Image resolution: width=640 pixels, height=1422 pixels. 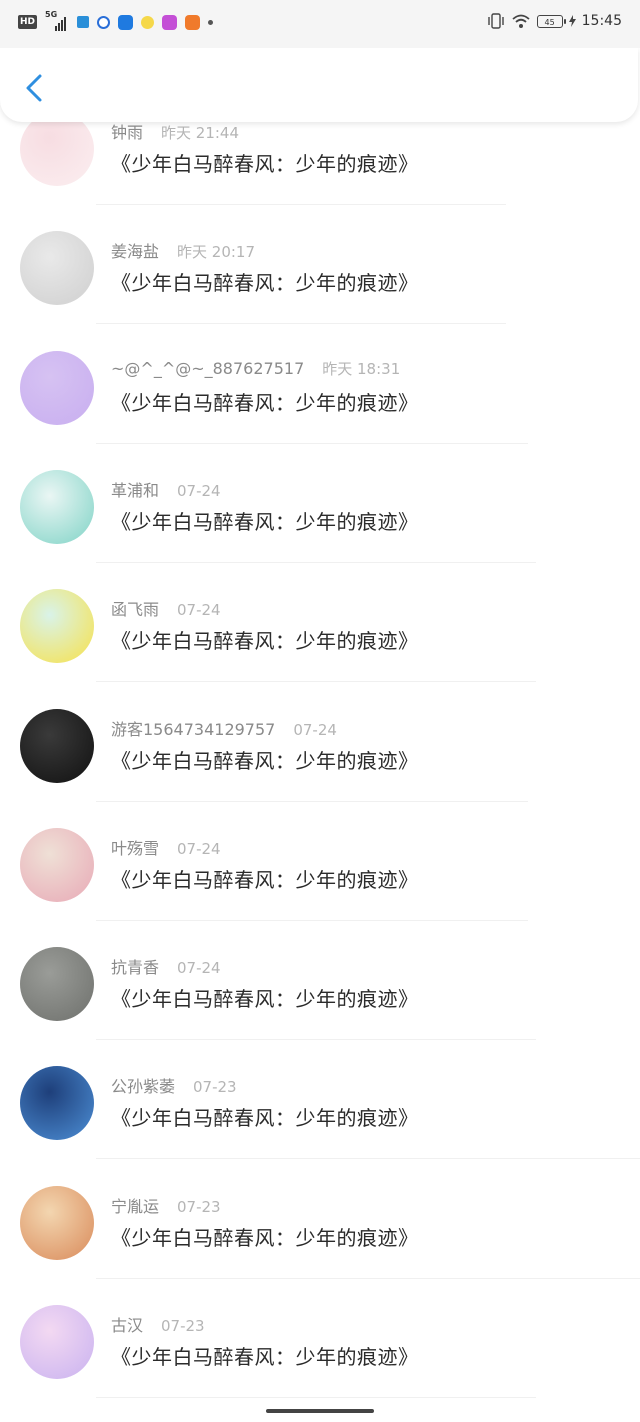 I want to click on comment-meta: 公孙紫萎 07-23, so click(x=174, y=1085).